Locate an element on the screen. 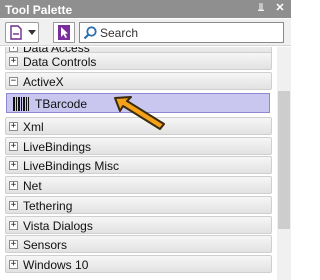 The image size is (320, 280). orange-arrow-icon is located at coordinates (139, 113).